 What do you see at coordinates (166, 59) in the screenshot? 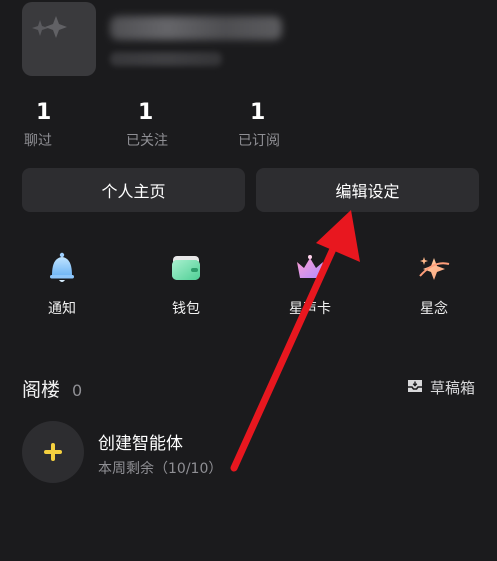
I see `user-id-redacted` at bounding box center [166, 59].